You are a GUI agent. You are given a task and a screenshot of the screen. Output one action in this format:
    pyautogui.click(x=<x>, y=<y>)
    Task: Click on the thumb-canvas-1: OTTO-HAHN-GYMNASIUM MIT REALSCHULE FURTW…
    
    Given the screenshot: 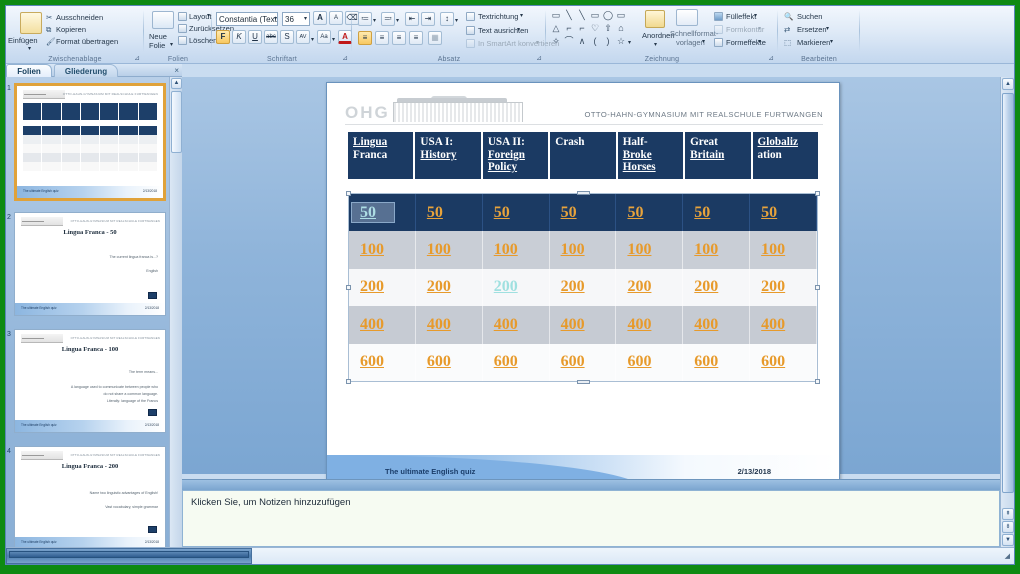 What is the action you would take?
    pyautogui.click(x=90, y=142)
    